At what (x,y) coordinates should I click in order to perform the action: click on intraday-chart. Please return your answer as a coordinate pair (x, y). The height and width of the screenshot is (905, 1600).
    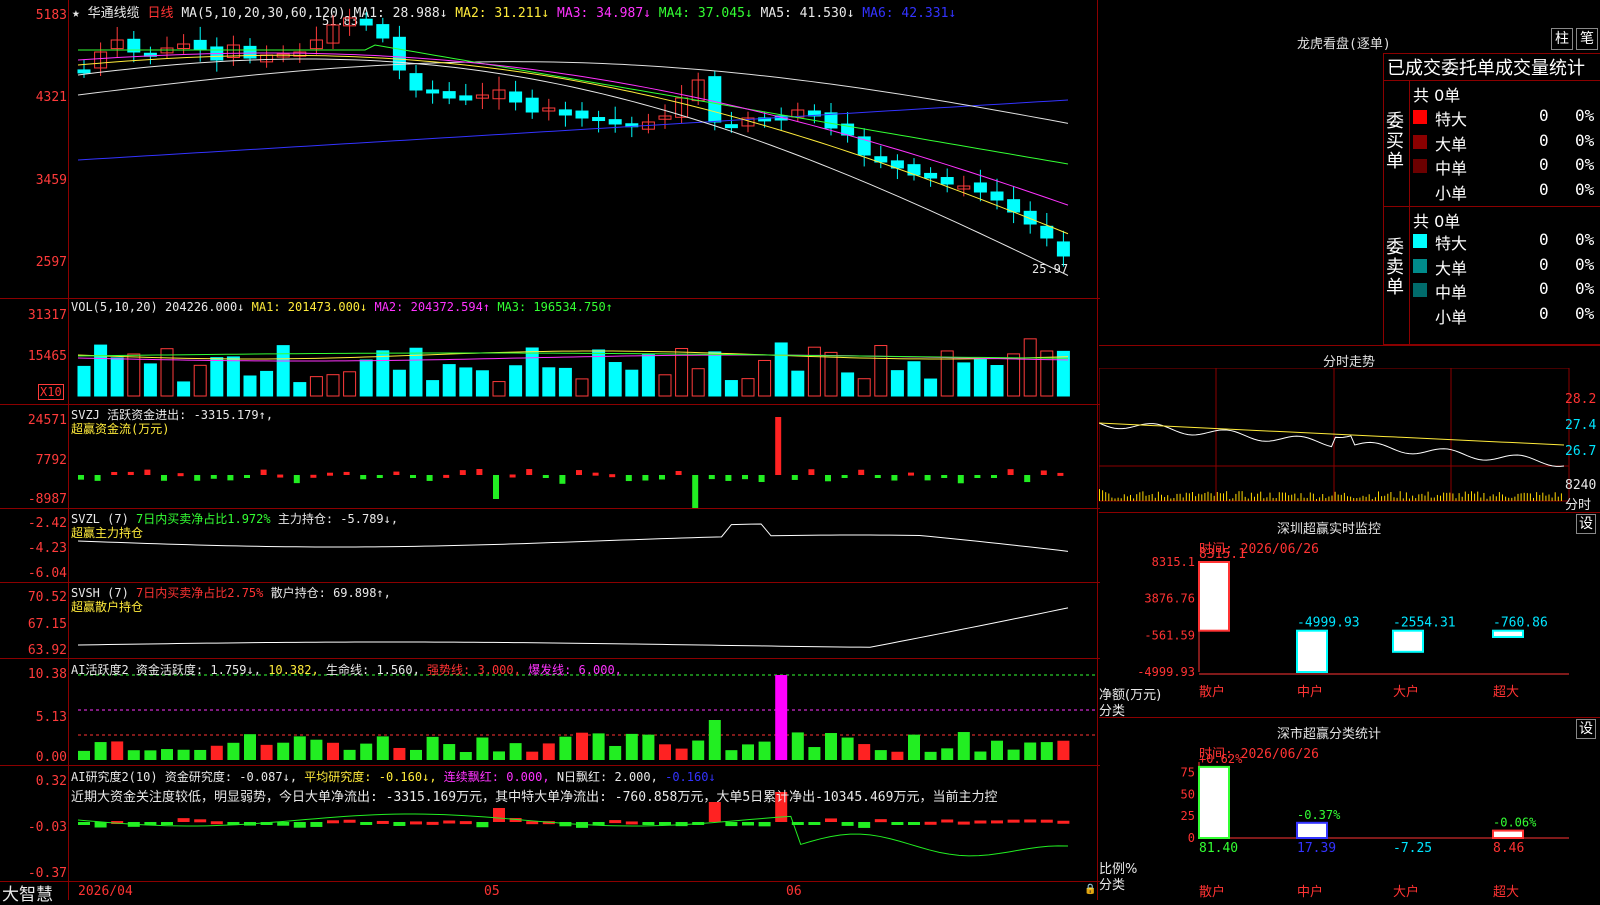
    Looking at the image, I should click on (1349, 443).